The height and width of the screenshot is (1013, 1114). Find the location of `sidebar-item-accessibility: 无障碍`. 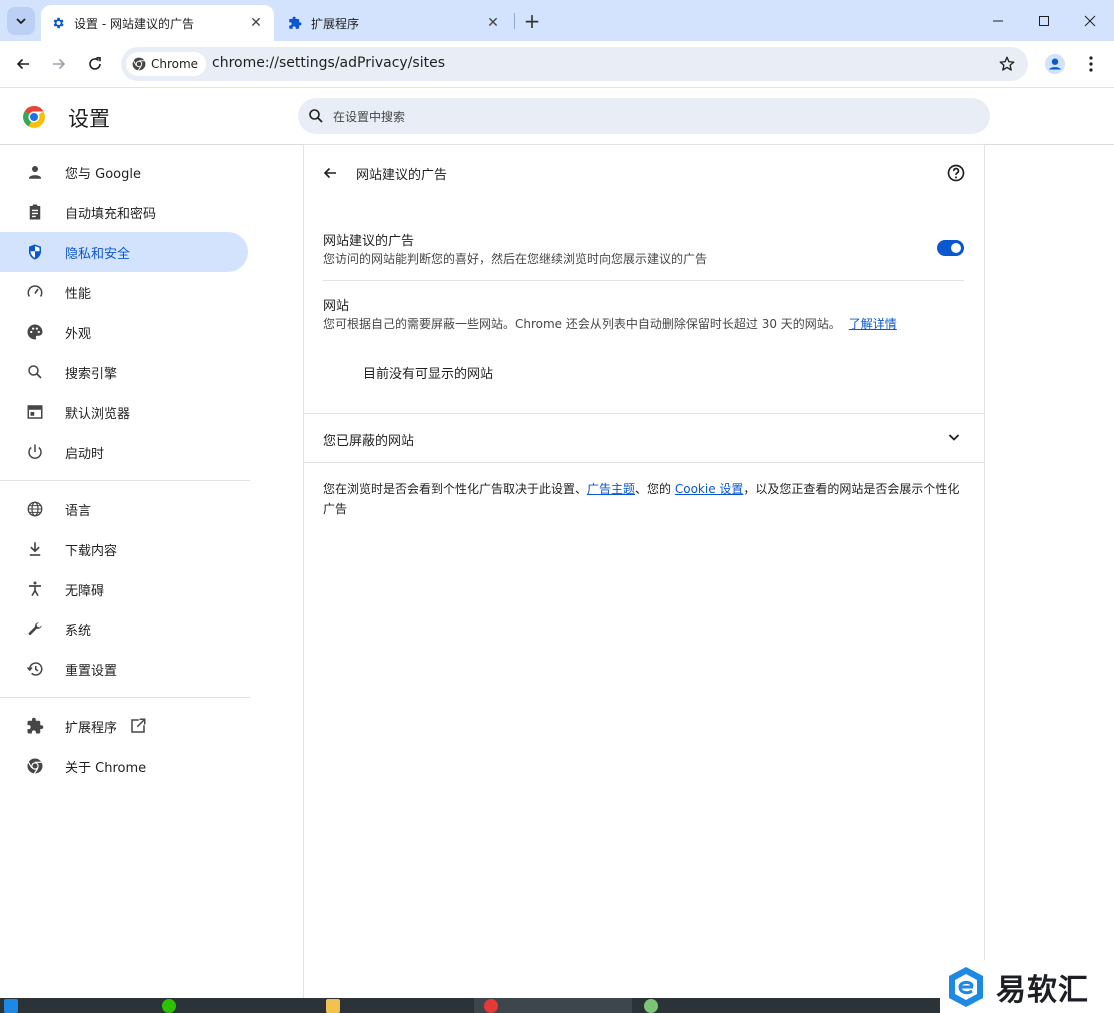

sidebar-item-accessibility: 无障碍 is located at coordinates (124, 589).